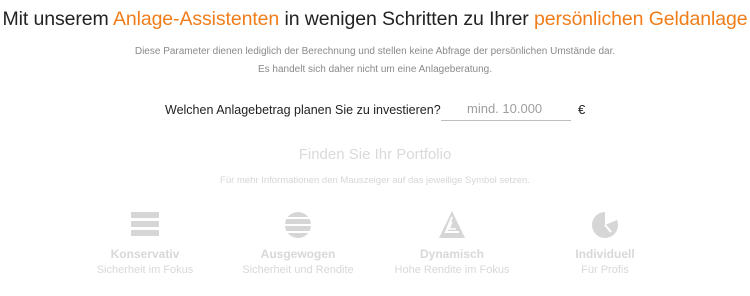  What do you see at coordinates (506, 109) in the screenshot?
I see `amount-input` at bounding box center [506, 109].